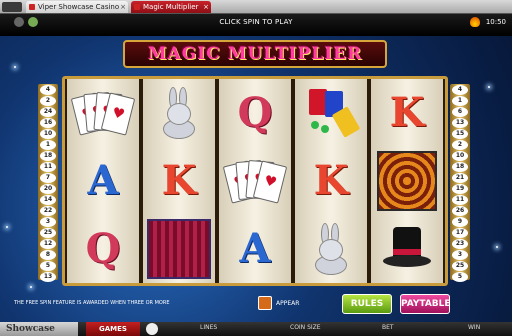  Describe the element at coordinates (48, 211) in the screenshot. I see `payline-number: 22` at that location.